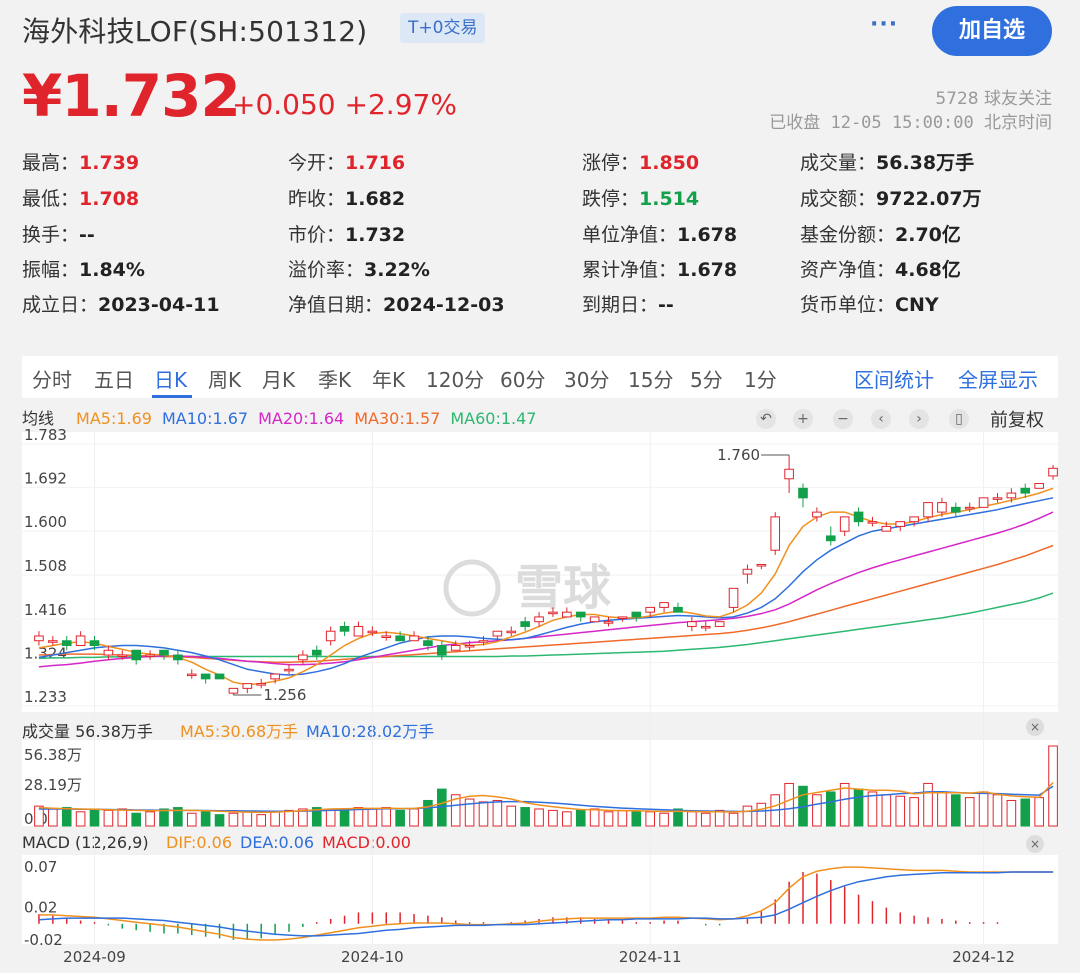 This screenshot has height=973, width=1080. What do you see at coordinates (43, 940) in the screenshot?
I see `macd-tick-label: -0.02` at bounding box center [43, 940].